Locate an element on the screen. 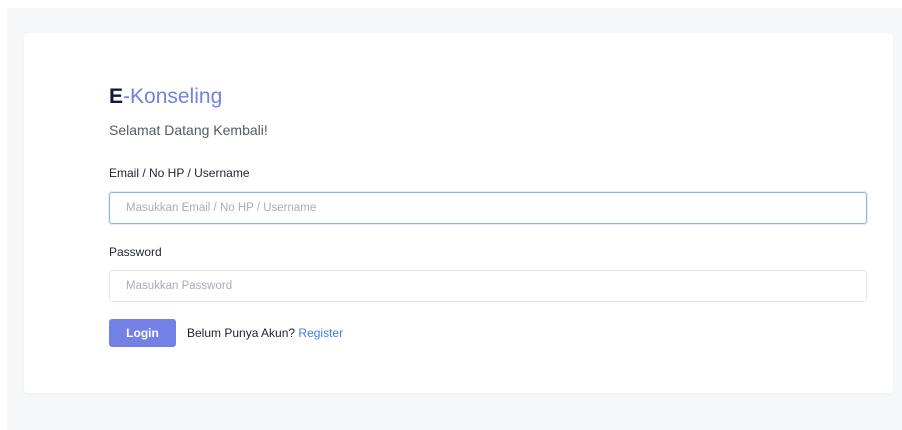 Image resolution: width=902 pixels, height=430 pixels. login-button: Login is located at coordinates (142, 333).